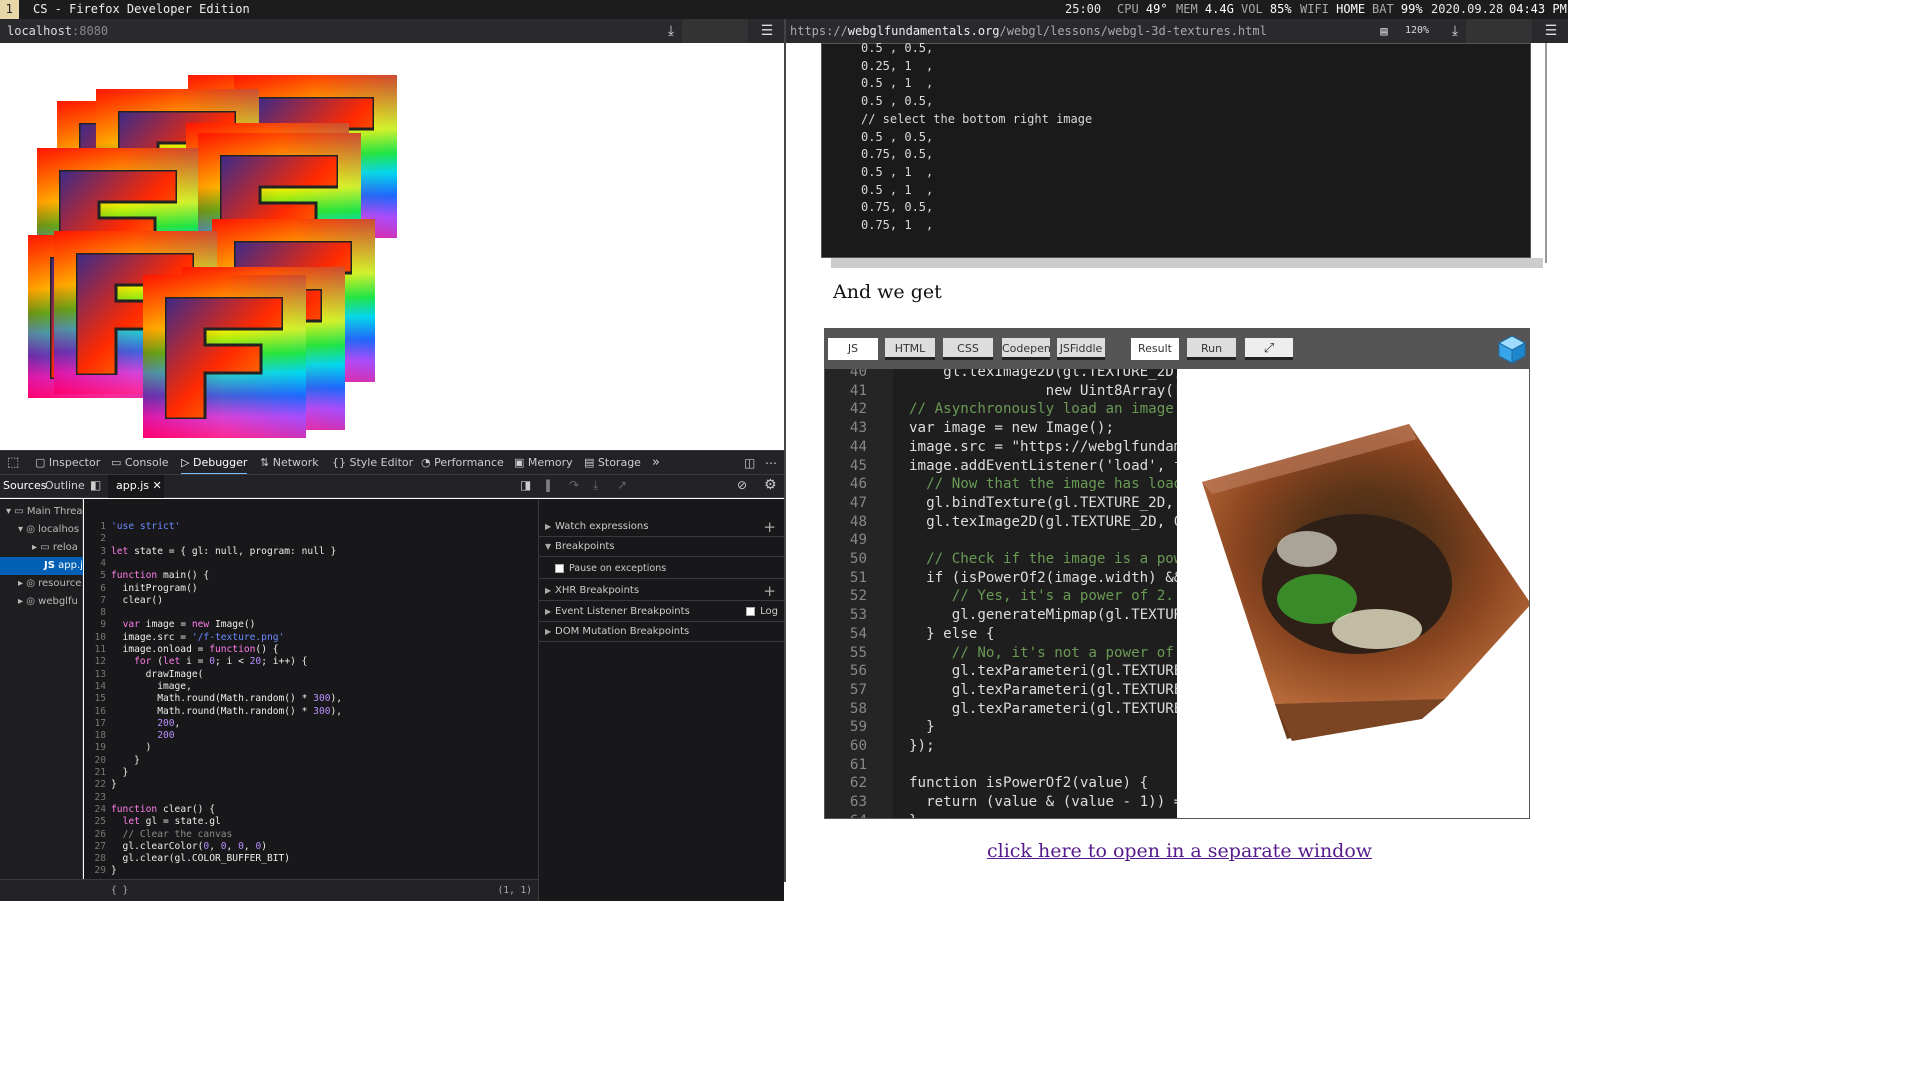 This screenshot has height=1080, width=1920. What do you see at coordinates (1043, 577) in the screenshot?
I see `line-text: if (isPowerOf2(image.width) &&` at bounding box center [1043, 577].